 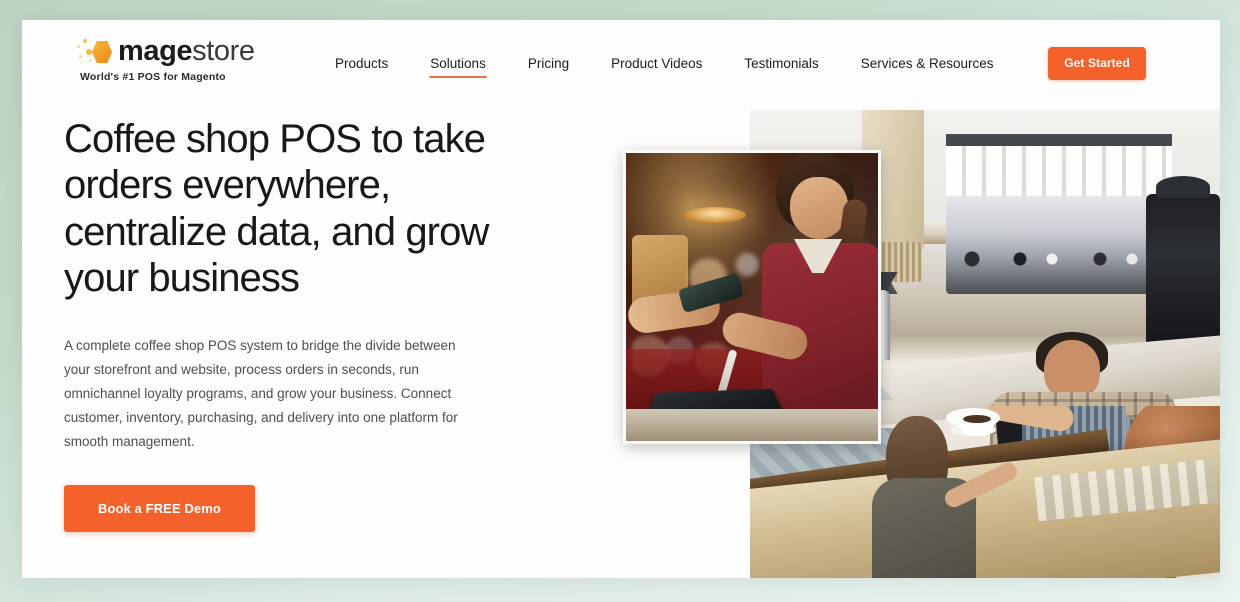 What do you see at coordinates (781, 65) in the screenshot?
I see `nav-item-testimonials: Testimonials` at bounding box center [781, 65].